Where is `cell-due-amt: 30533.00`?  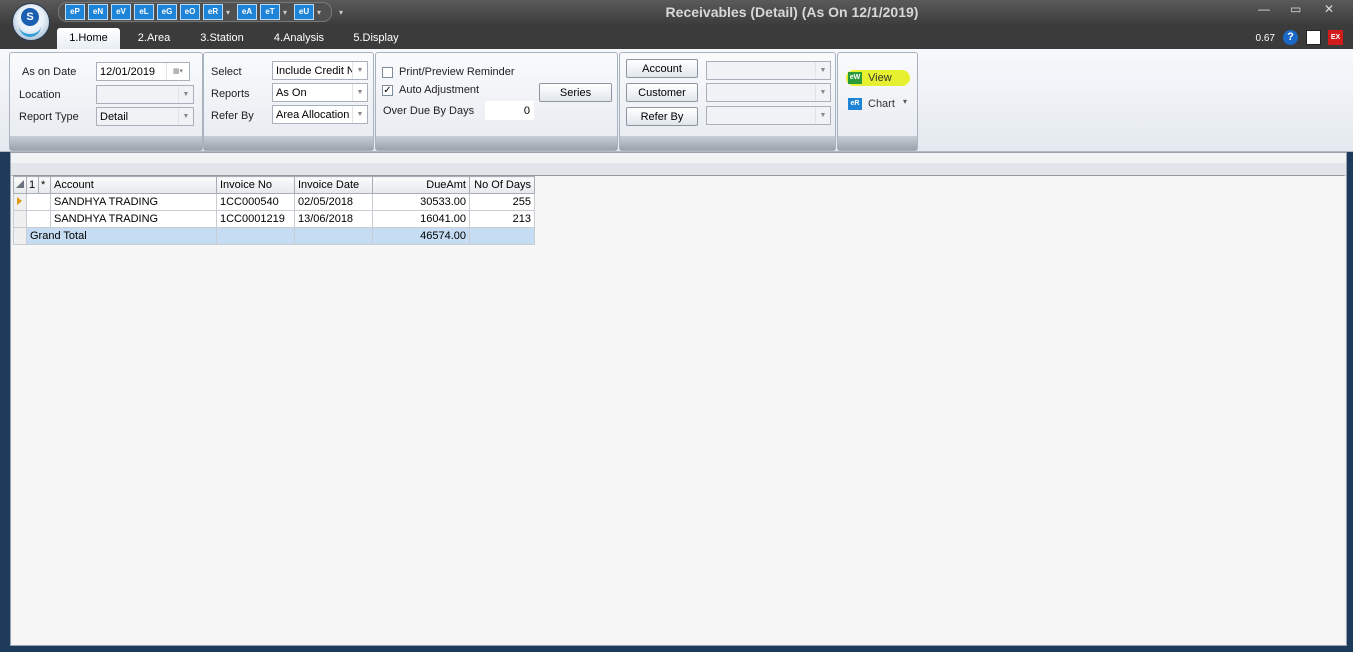
cell-due-amt: 30533.00 is located at coordinates (421, 202).